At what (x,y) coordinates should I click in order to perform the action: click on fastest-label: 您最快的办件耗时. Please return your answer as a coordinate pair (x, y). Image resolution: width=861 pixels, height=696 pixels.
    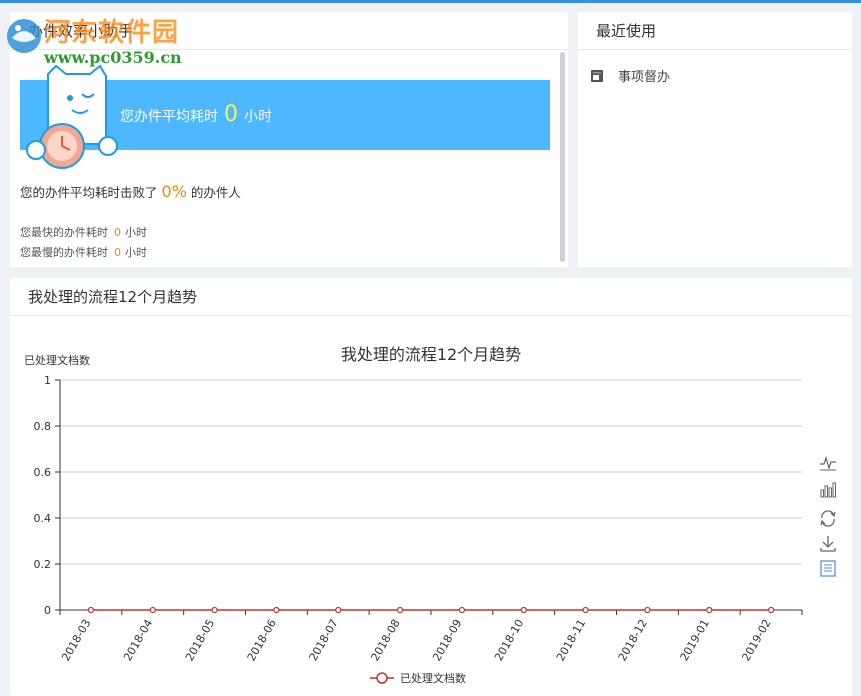
    Looking at the image, I should click on (64, 232).